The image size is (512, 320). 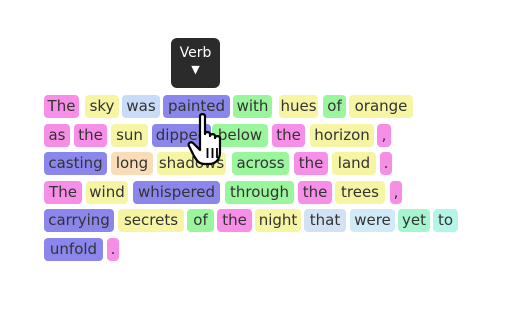 What do you see at coordinates (195, 69) in the screenshot?
I see `tooltip-arrow-icon: ▼` at bounding box center [195, 69].